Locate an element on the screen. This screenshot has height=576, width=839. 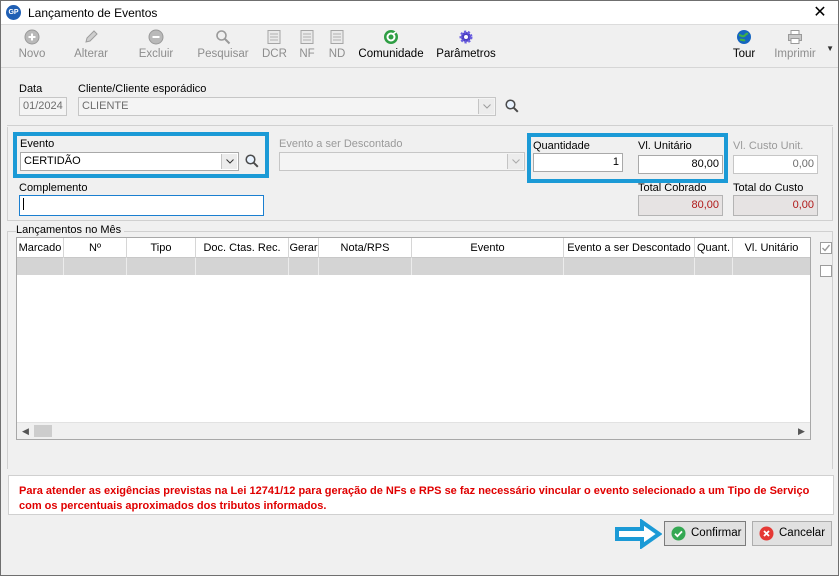
complemento-field is located at coordinates (141, 205).